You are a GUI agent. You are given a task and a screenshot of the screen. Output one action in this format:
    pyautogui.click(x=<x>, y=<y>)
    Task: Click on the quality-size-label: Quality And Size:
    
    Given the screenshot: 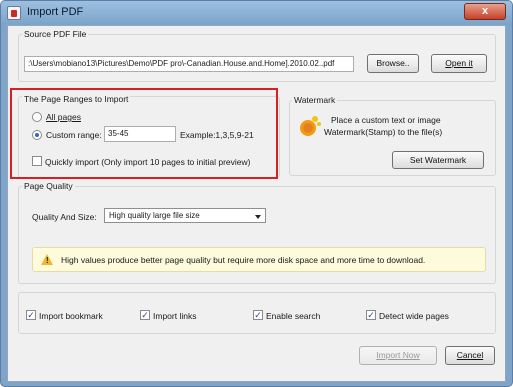 What is the action you would take?
    pyautogui.click(x=64, y=217)
    